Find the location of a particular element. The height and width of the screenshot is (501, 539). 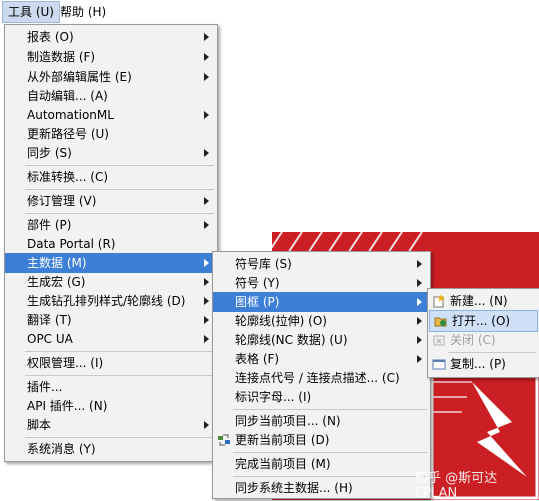

menu-item-api-addons: API 插件... (N) is located at coordinates (111, 406).